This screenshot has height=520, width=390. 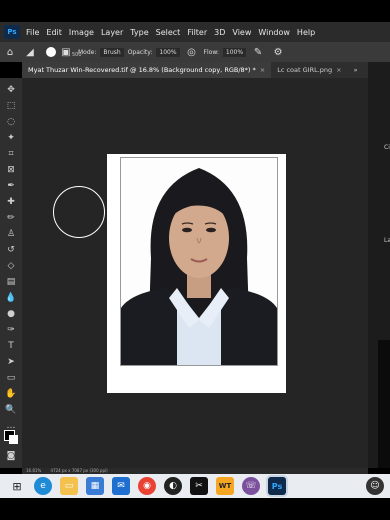 I want to click on eraser-icon: ◇, so click(x=11, y=266).